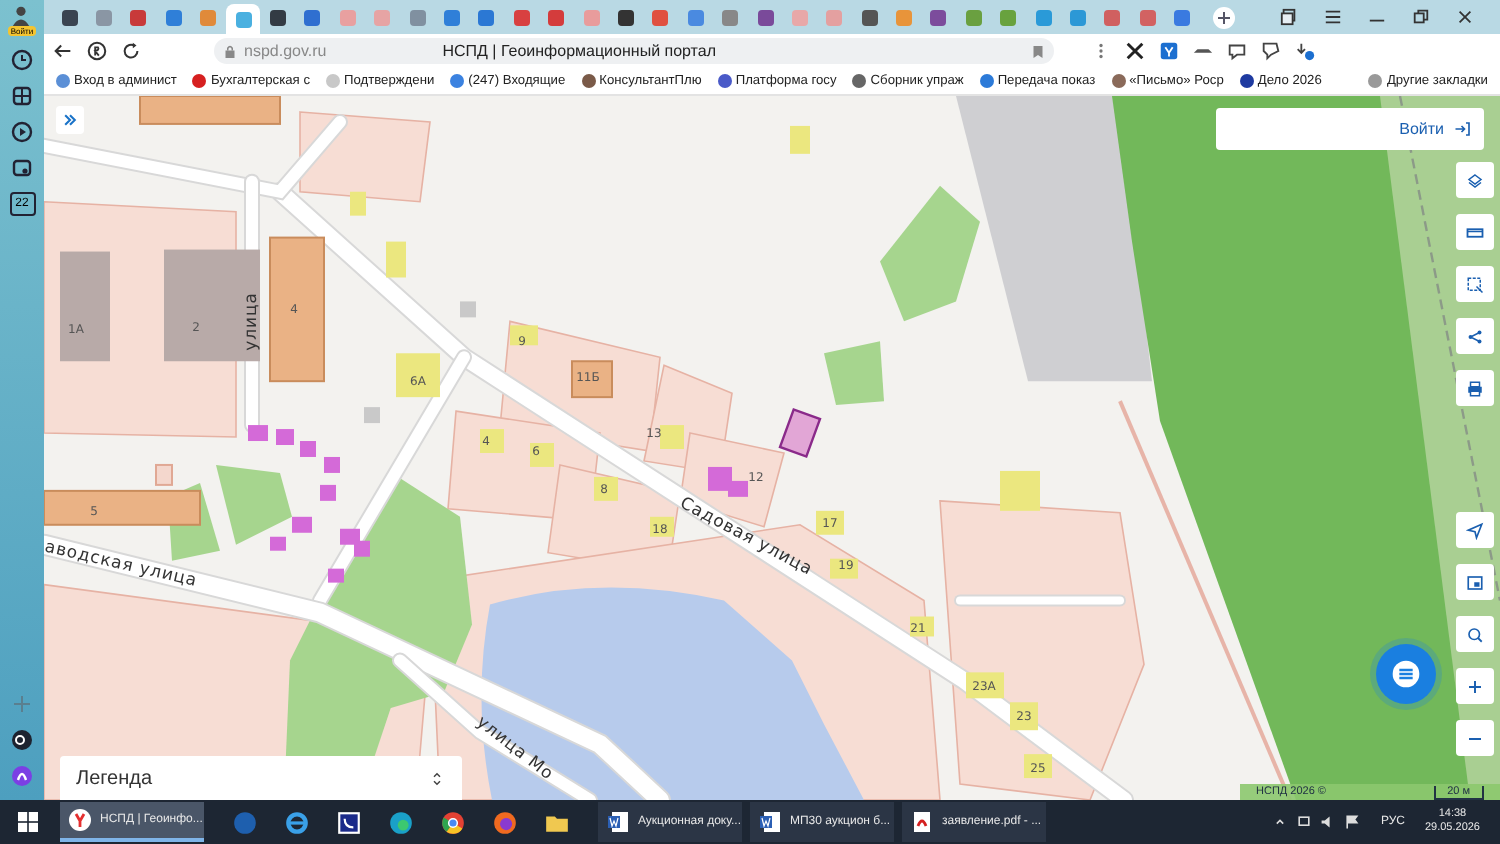 The height and width of the screenshot is (844, 1500). What do you see at coordinates (1289, 17) in the screenshot?
I see `tab-copy-icon` at bounding box center [1289, 17].